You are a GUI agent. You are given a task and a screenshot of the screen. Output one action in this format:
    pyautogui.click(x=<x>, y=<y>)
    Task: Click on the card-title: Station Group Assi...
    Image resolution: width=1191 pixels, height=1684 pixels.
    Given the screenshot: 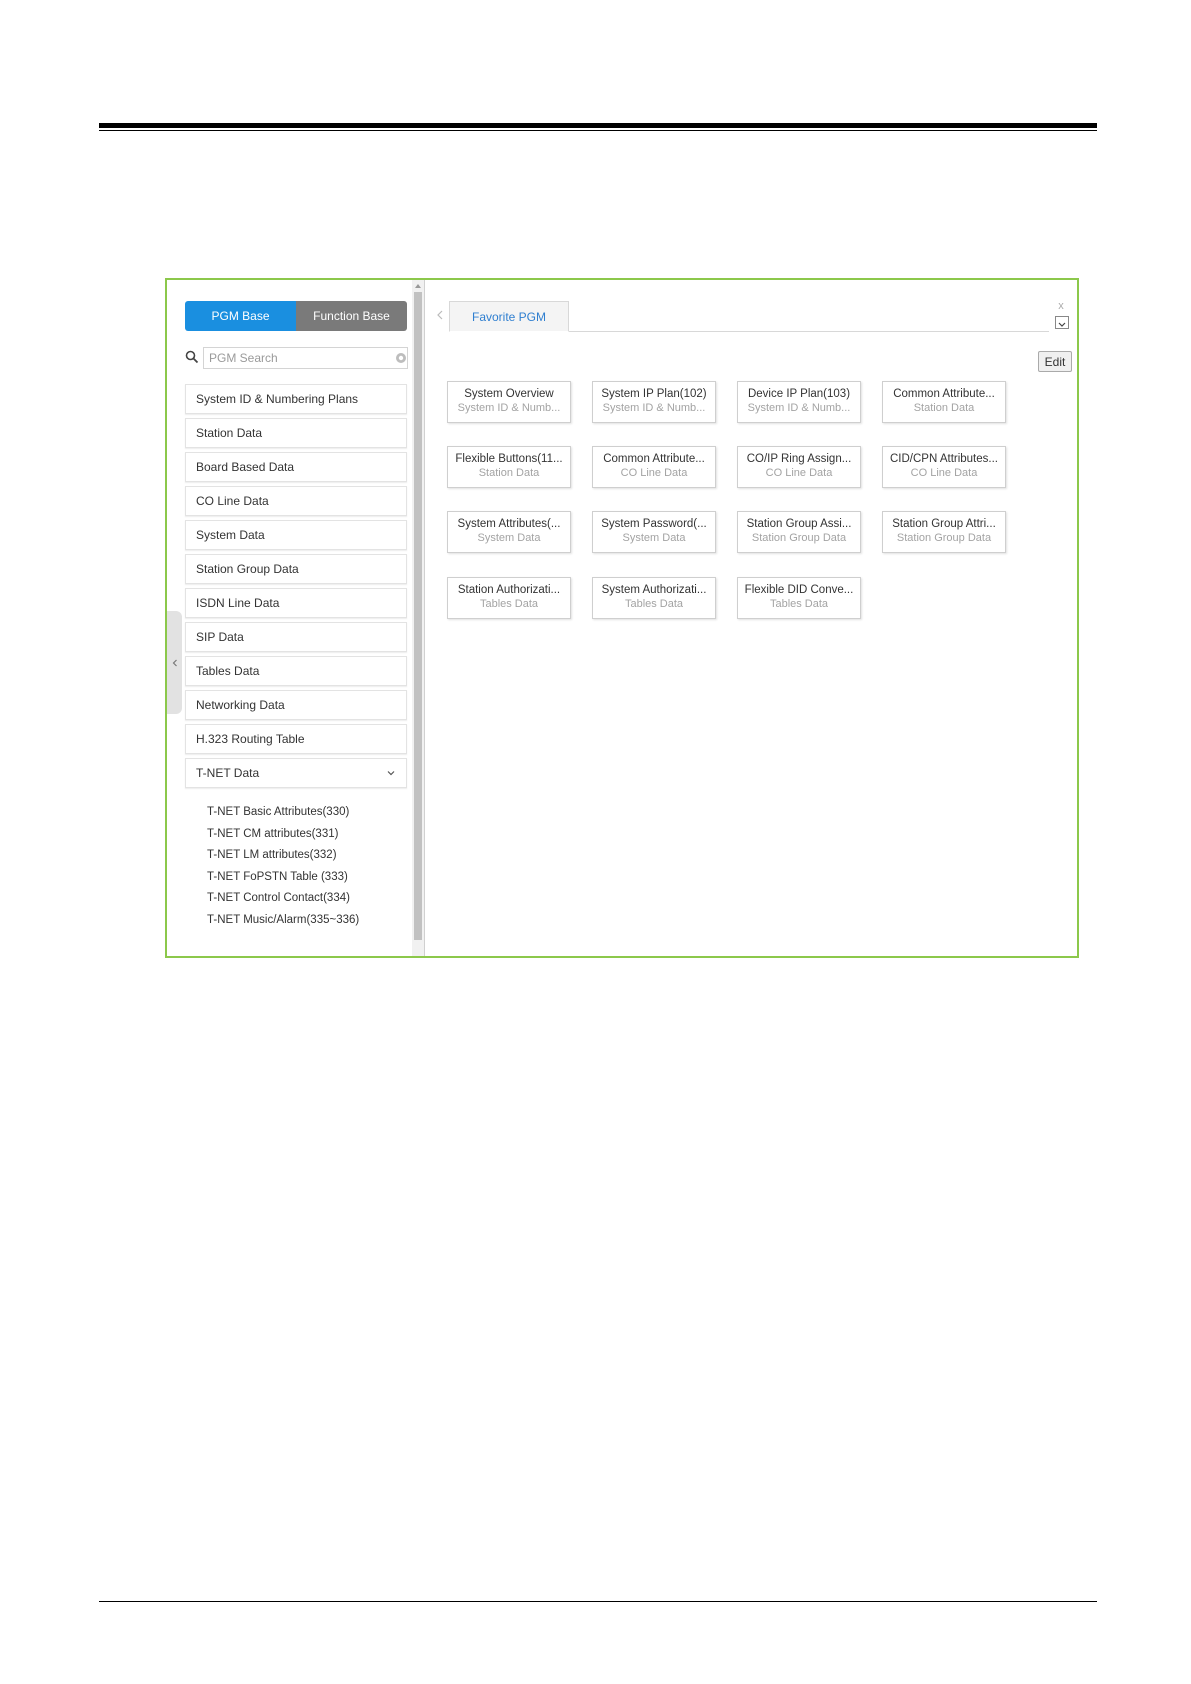 What is the action you would take?
    pyautogui.click(x=799, y=524)
    